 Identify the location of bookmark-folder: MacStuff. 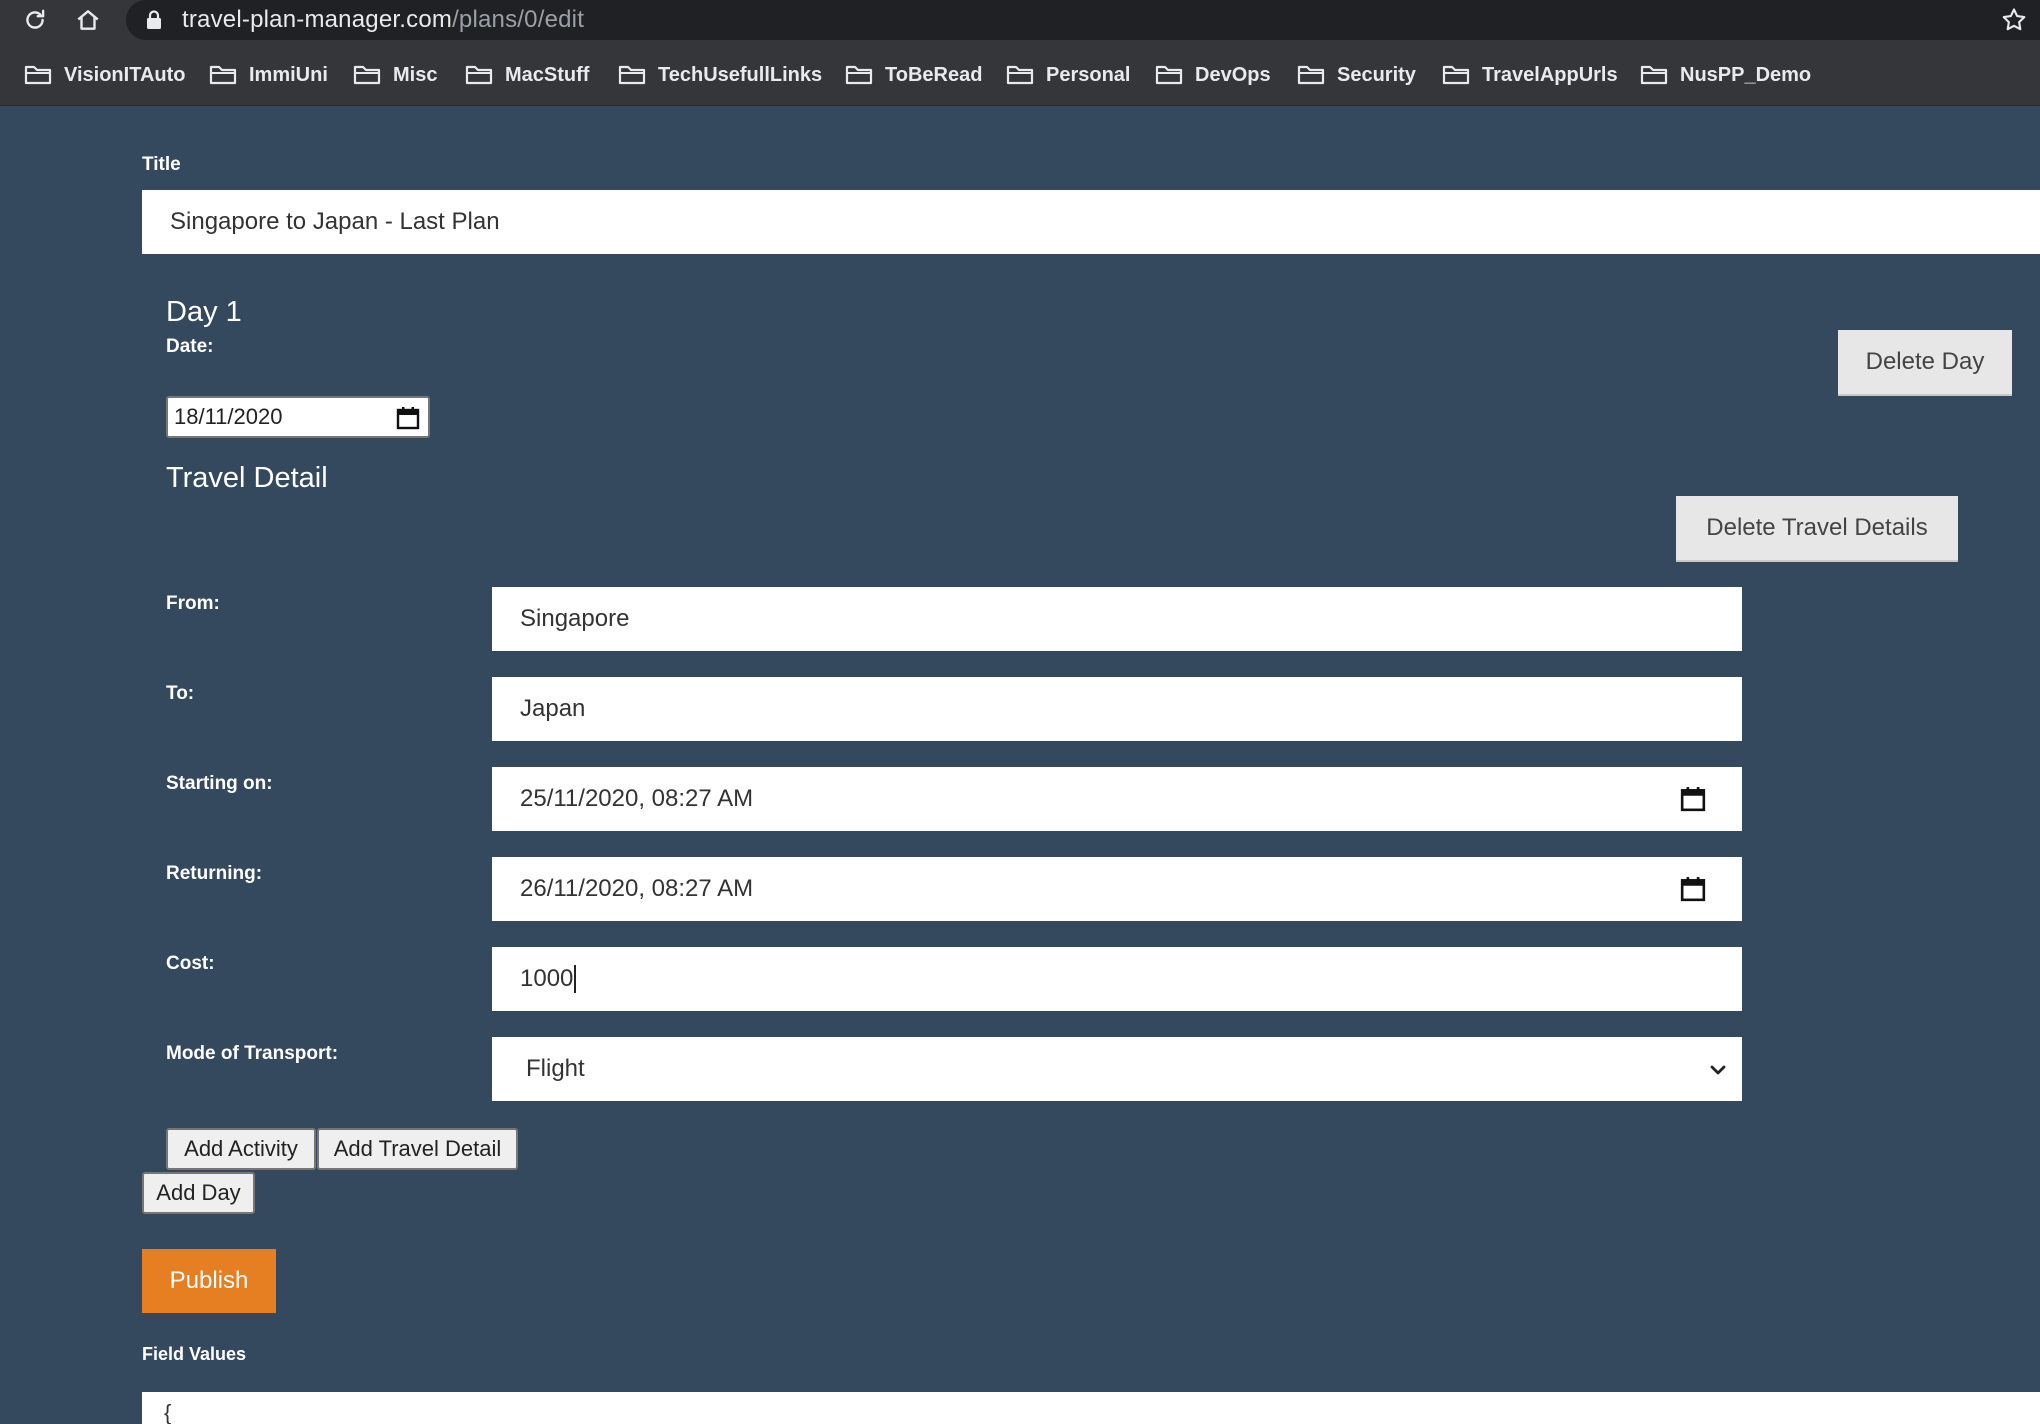
(527, 75).